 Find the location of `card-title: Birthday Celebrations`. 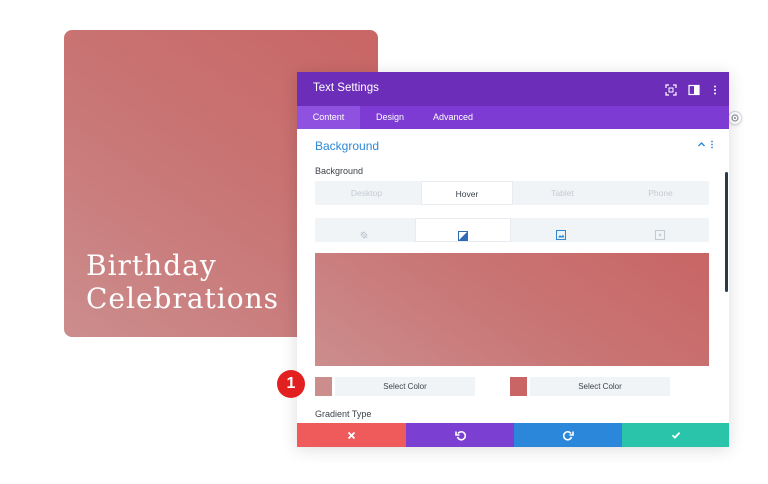

card-title: Birthday Celebrations is located at coordinates (182, 282).